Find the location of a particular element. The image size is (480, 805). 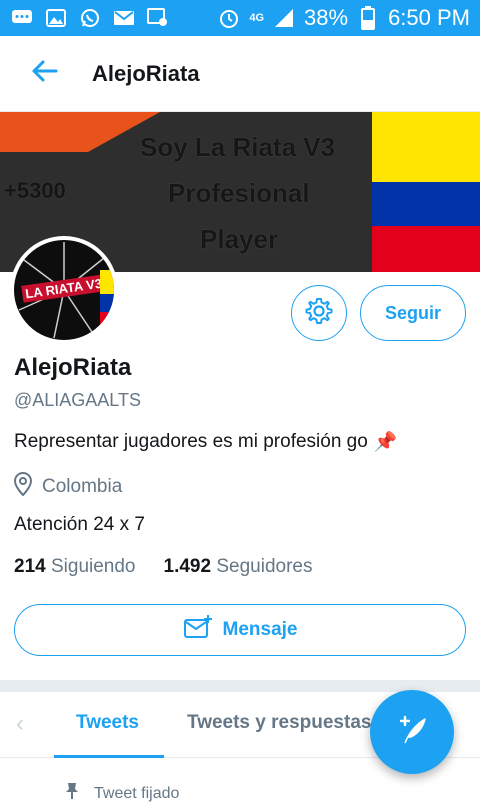

chevron-left-icon: ‹ is located at coordinates (20, 724).